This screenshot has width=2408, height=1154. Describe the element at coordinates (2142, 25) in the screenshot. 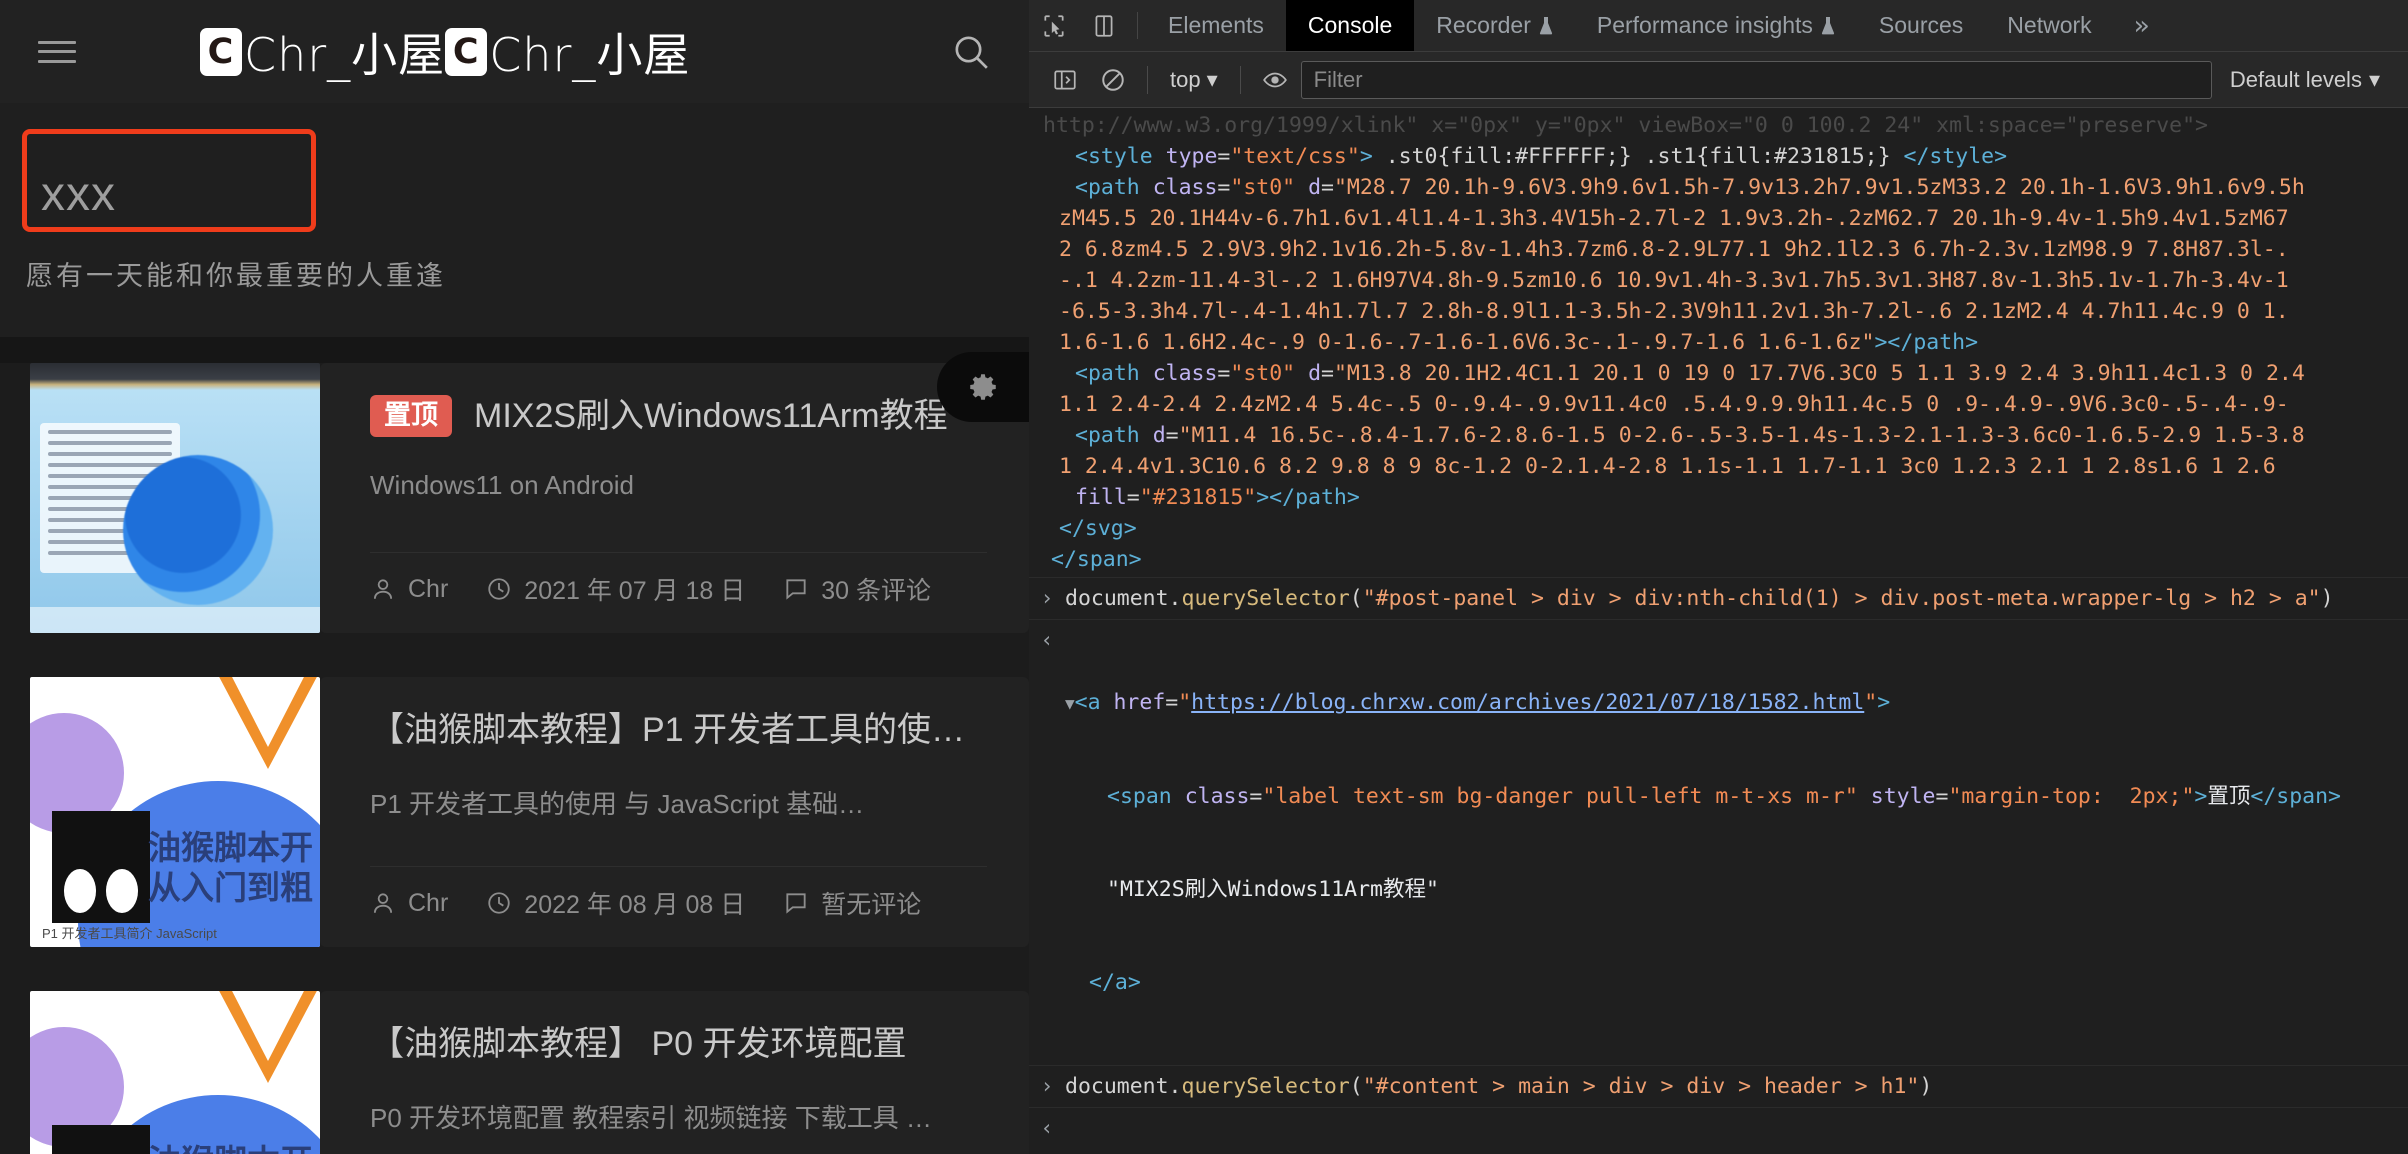

I see `more-tabs-icon: »` at that location.